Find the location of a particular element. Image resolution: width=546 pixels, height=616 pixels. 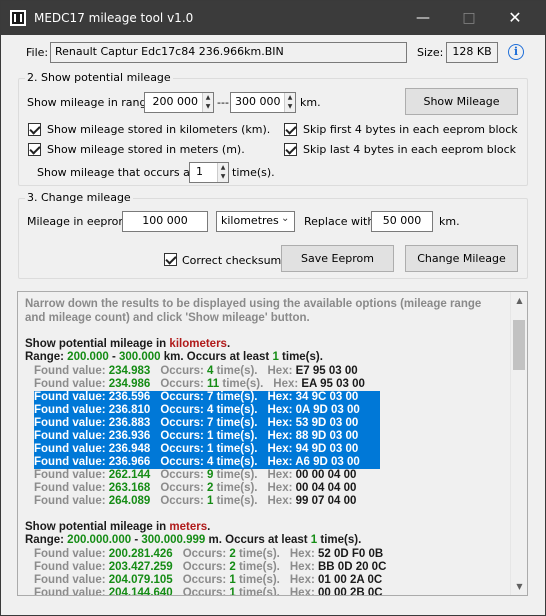

scroll-thumb is located at coordinates (519, 345).